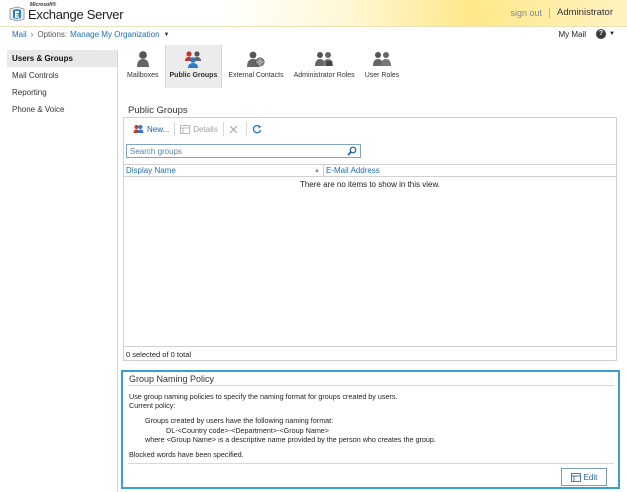  I want to click on page-title: Public Groups, so click(158, 110).